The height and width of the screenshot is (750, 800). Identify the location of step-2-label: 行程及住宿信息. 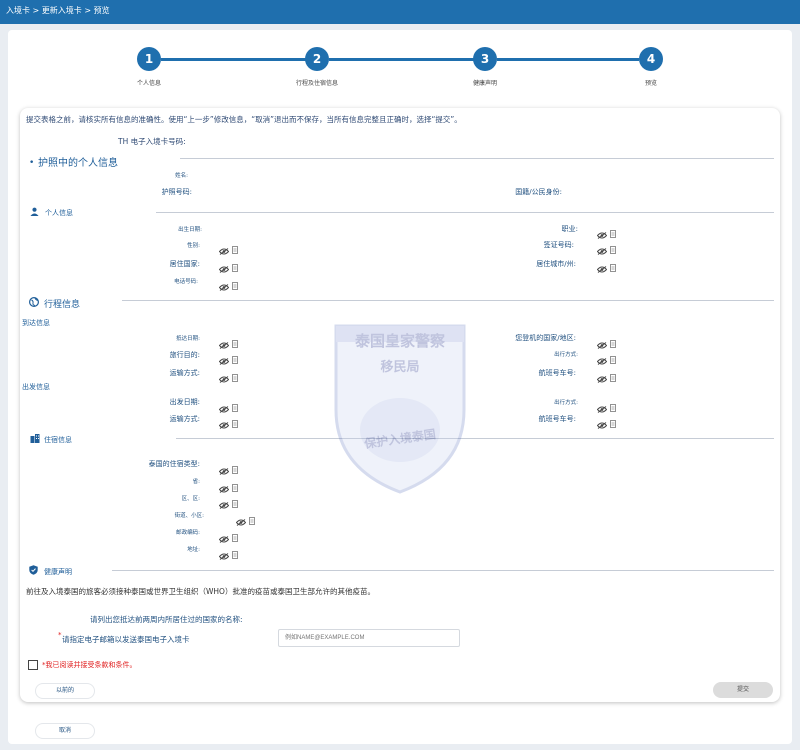
(316, 83).